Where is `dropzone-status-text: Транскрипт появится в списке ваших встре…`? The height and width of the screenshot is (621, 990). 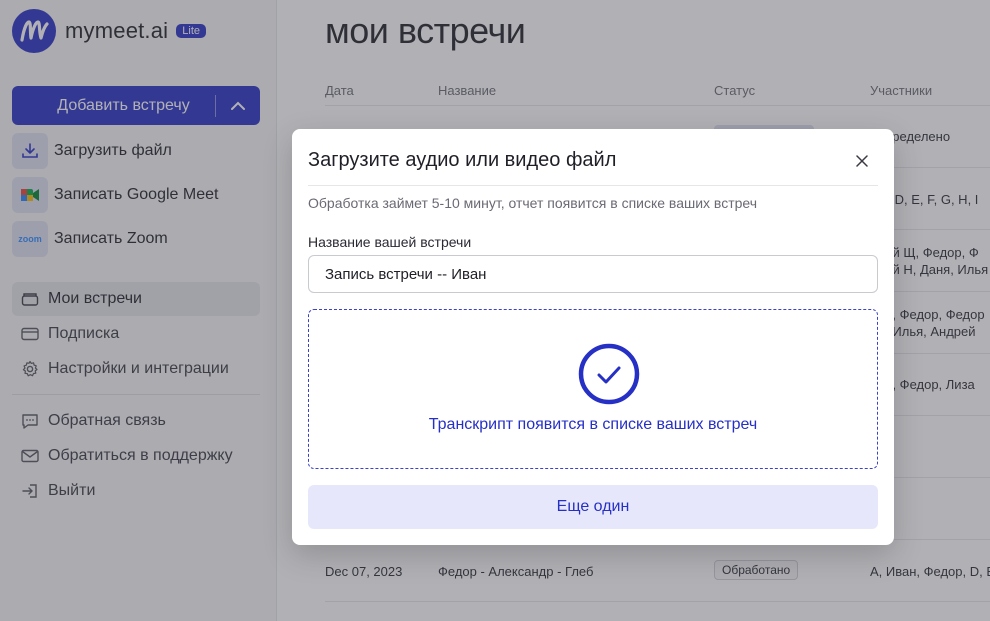
dropzone-status-text: Транскрипт появится в списке ваших встре… is located at coordinates (593, 424).